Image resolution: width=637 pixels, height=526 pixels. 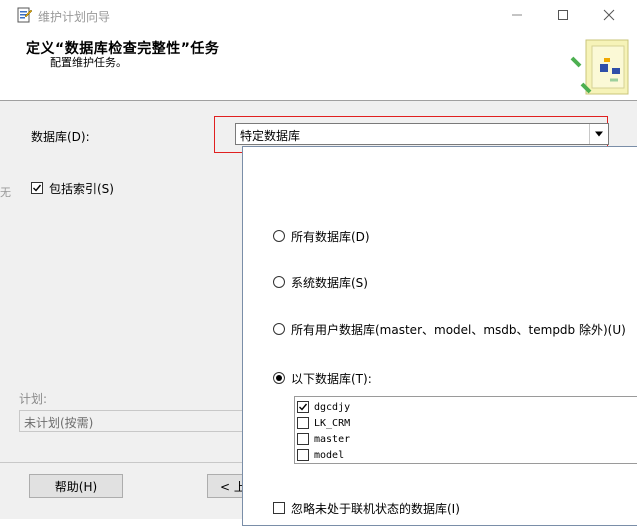 I want to click on chevron-down-icon, so click(x=599, y=134).